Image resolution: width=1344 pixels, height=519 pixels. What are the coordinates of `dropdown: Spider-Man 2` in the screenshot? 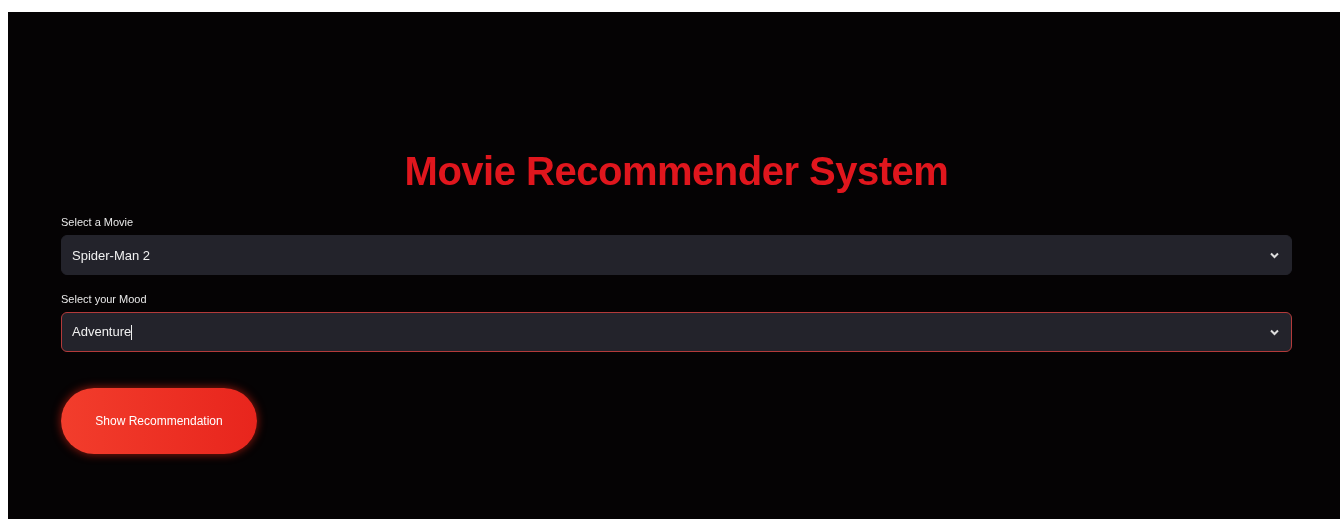 It's located at (676, 255).